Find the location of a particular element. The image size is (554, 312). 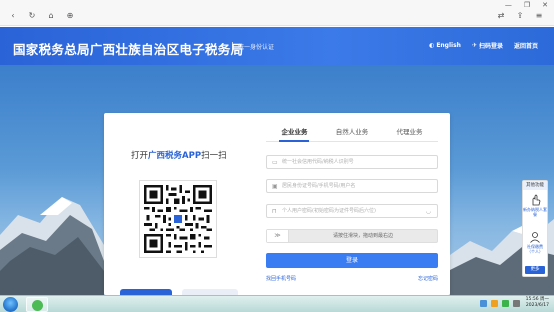

english-link: ◐ English is located at coordinates (445, 45).